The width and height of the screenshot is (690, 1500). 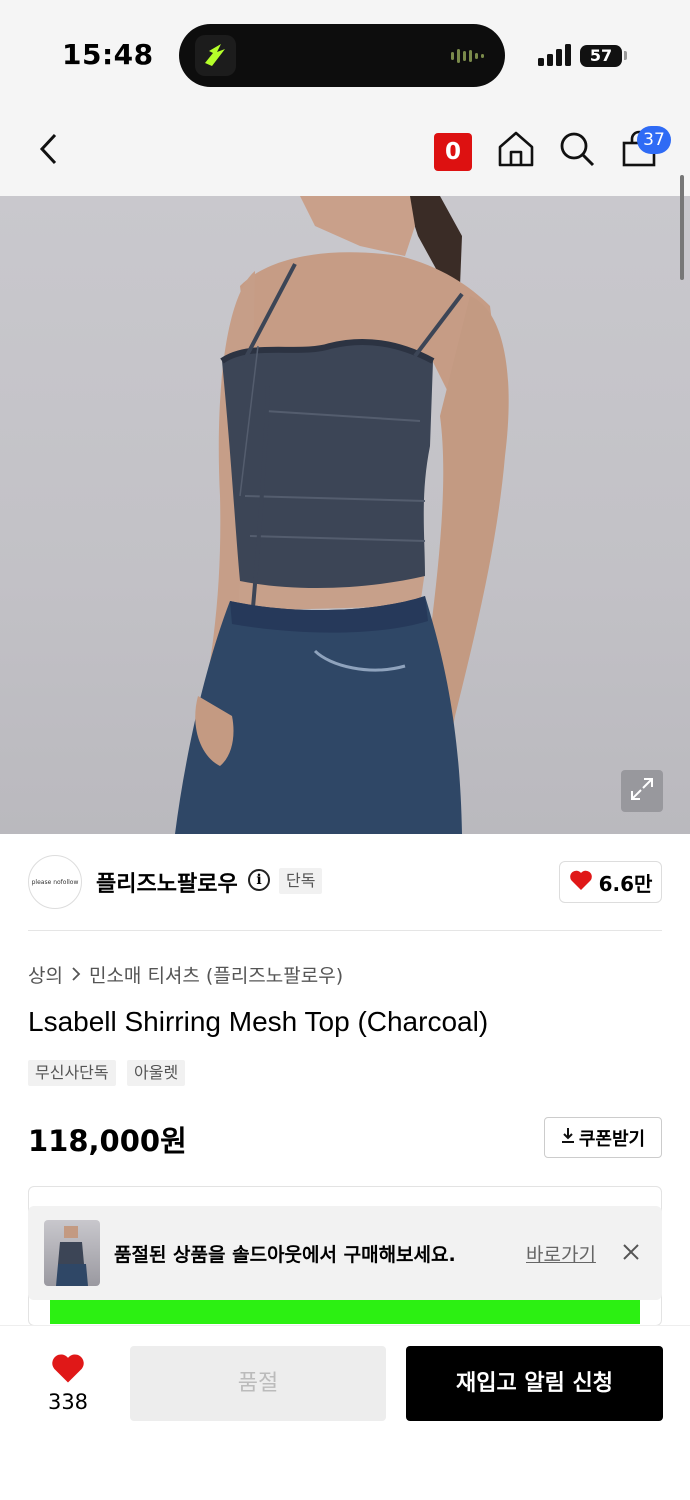 What do you see at coordinates (625, 883) in the screenshot?
I see `brand-like-count: 6.6만` at bounding box center [625, 883].